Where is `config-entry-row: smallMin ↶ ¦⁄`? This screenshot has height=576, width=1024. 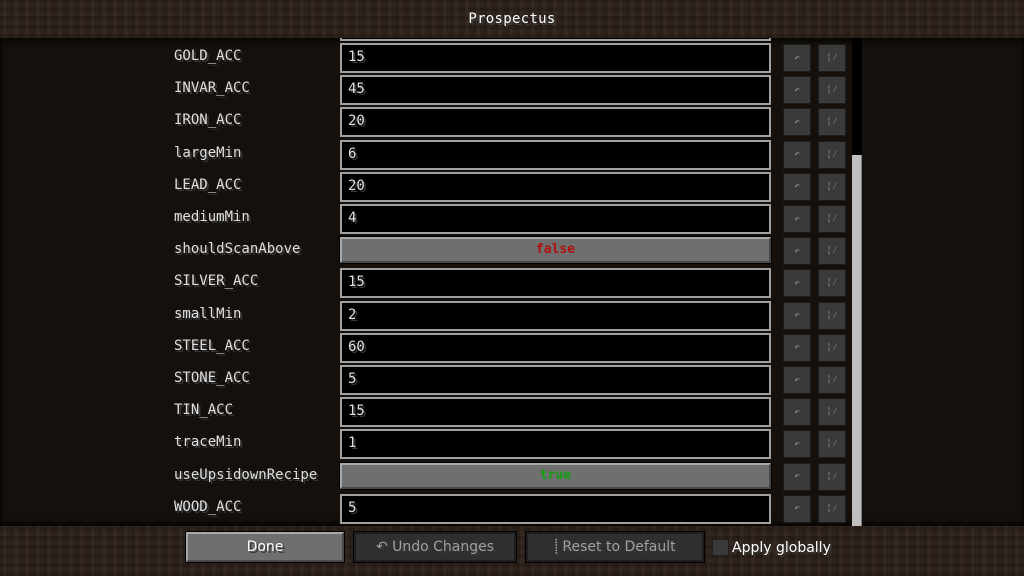
config-entry-row: smallMin ↶ ¦⁄ is located at coordinates (512, 316).